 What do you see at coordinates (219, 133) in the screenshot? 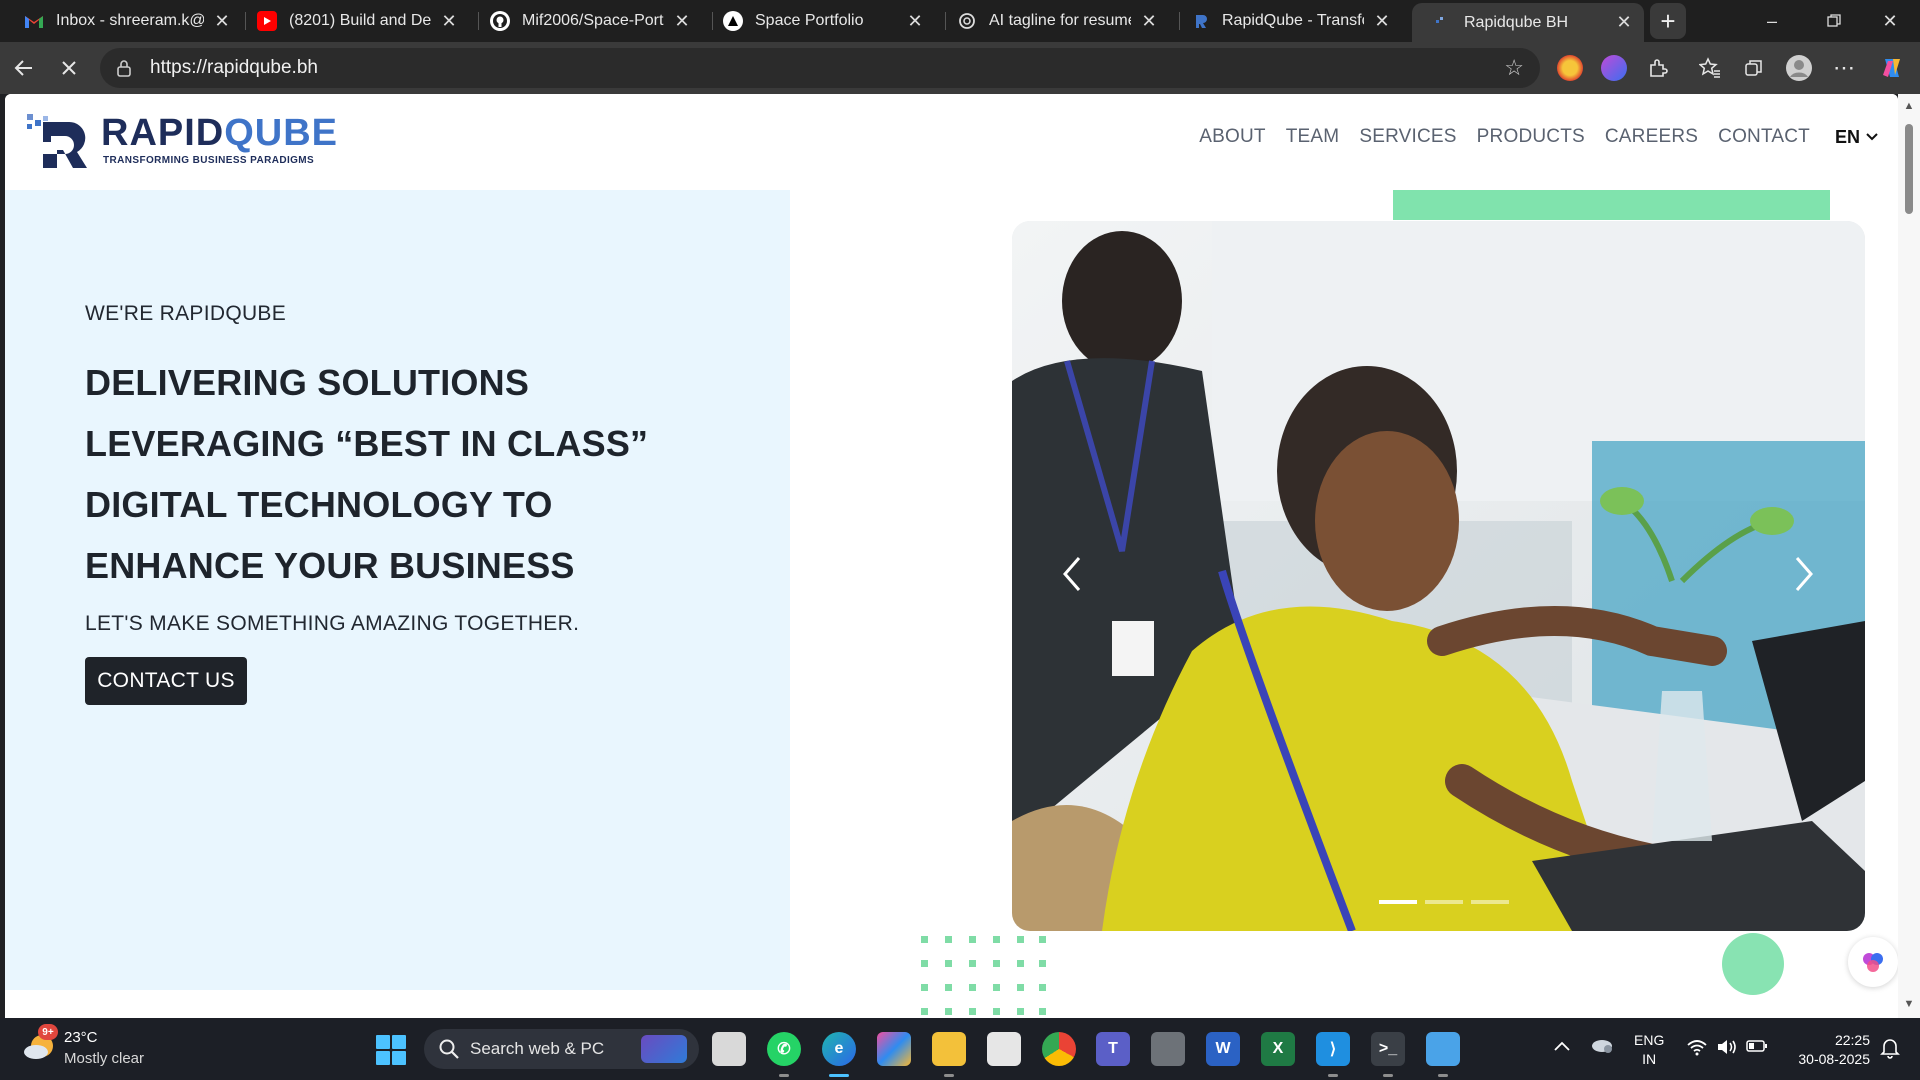
I see `site-logo-wordmark: RAPIDQUBE` at bounding box center [219, 133].